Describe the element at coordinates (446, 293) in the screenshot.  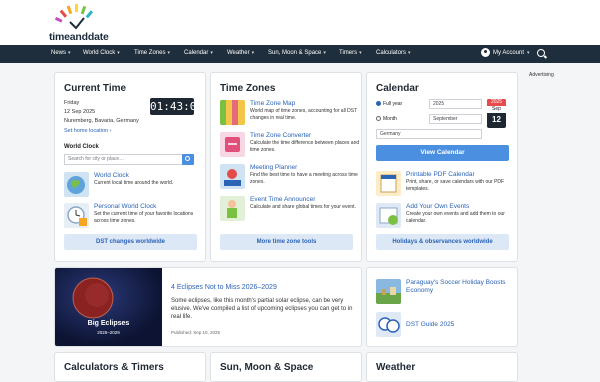
I see `news-item: Paraguay's Soccer Holiday Boosts Economy` at that location.